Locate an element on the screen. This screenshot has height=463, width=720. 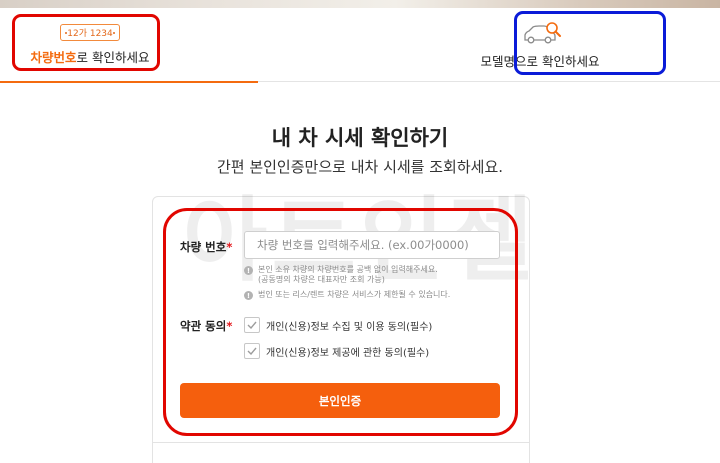
car-search-icon is located at coordinates (542, 32).